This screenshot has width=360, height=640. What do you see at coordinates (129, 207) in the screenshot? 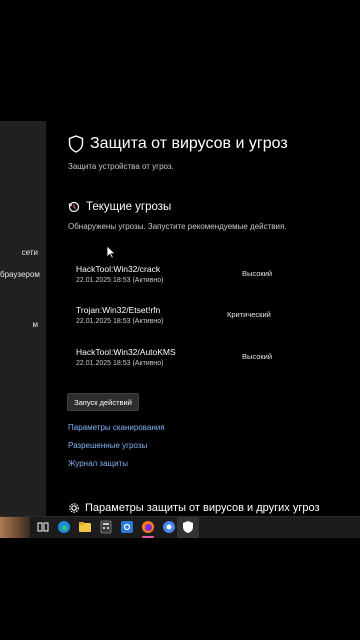
I see `current-threats-title: Текущие угрозы` at bounding box center [129, 207].